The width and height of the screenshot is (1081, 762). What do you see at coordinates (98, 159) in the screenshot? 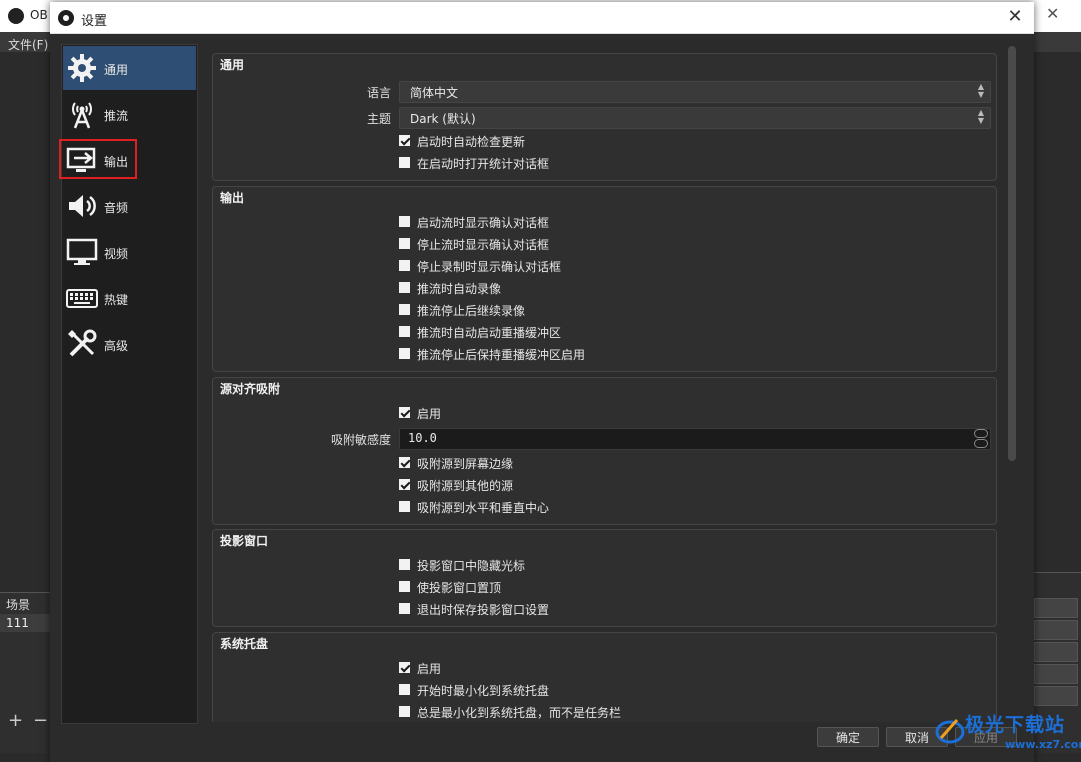
I see `output-highlight-box` at bounding box center [98, 159].